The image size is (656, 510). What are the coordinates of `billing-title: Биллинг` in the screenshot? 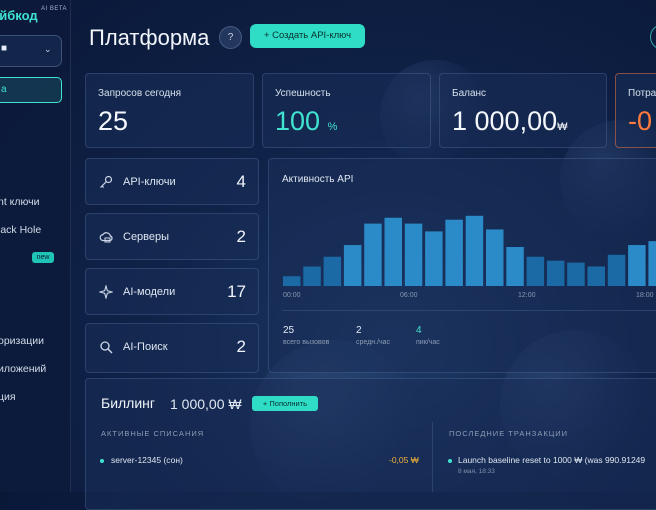 It's located at (128, 403).